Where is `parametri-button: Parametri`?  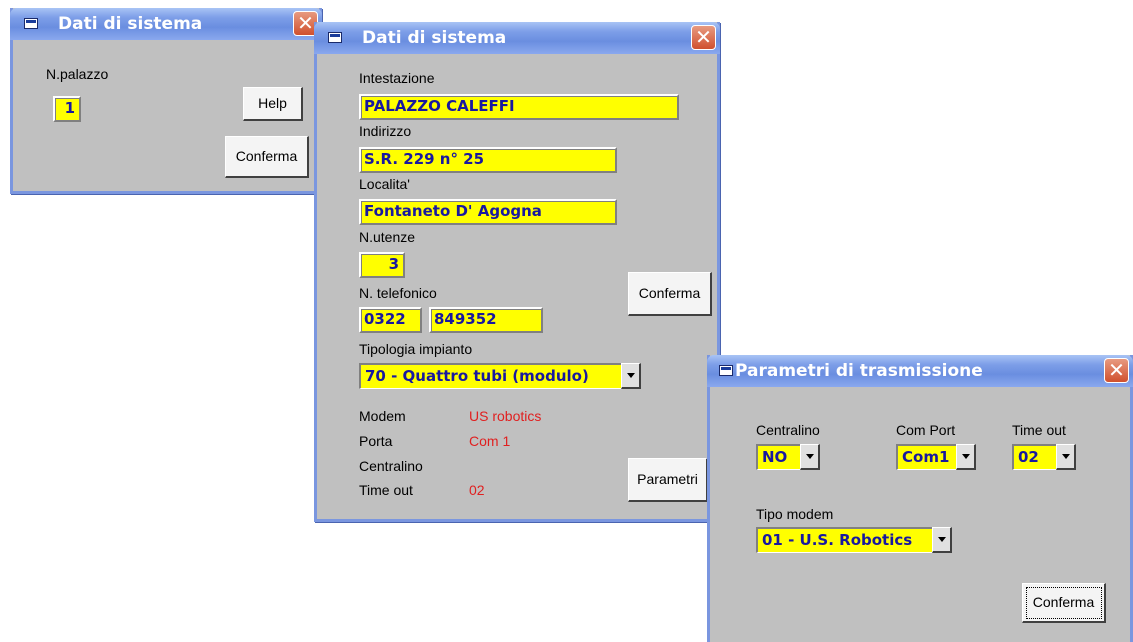 parametri-button: Parametri is located at coordinates (668, 480).